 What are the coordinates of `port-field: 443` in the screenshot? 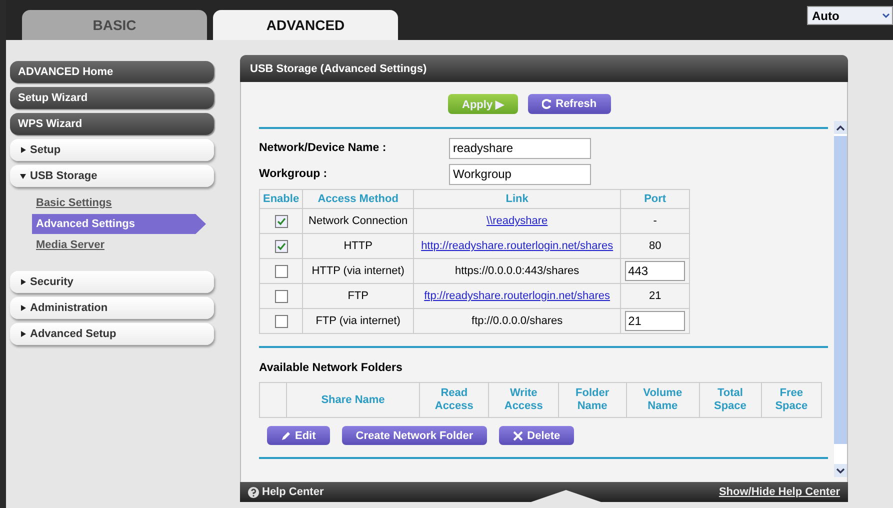 It's located at (655, 271).